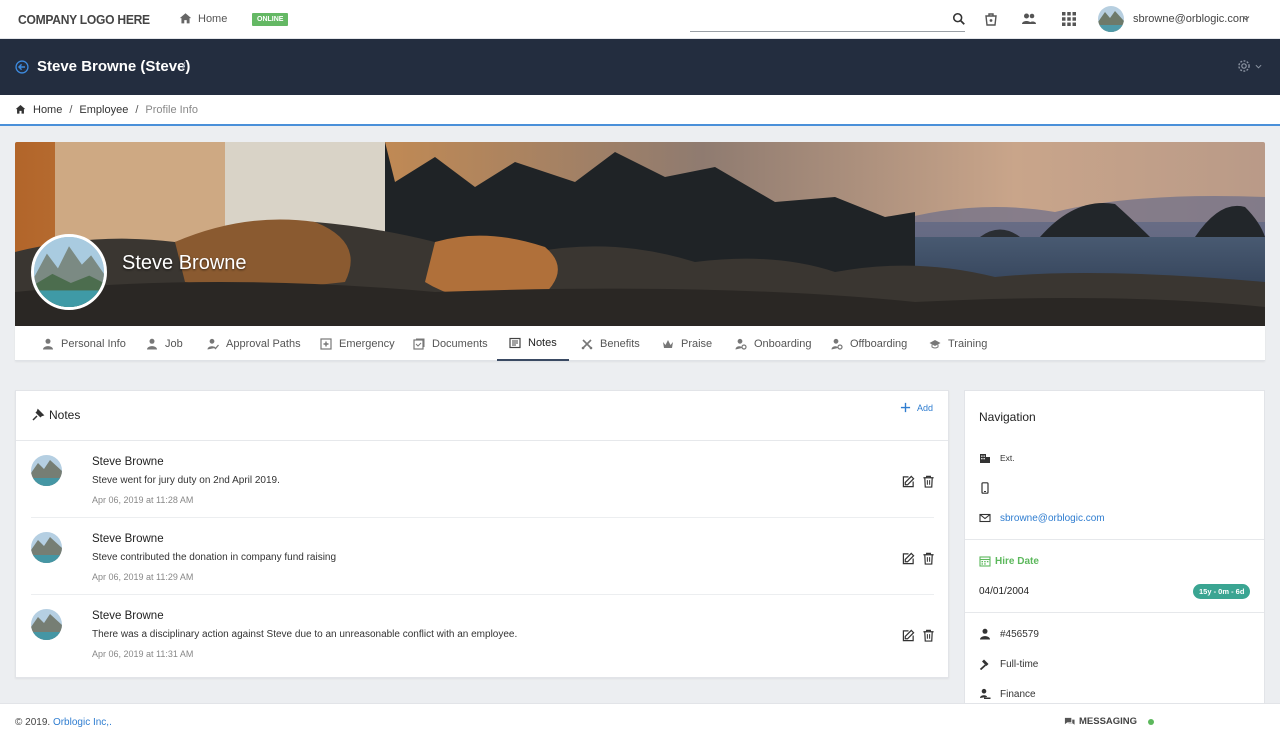  I want to click on plus-square-icon, so click(326, 343).